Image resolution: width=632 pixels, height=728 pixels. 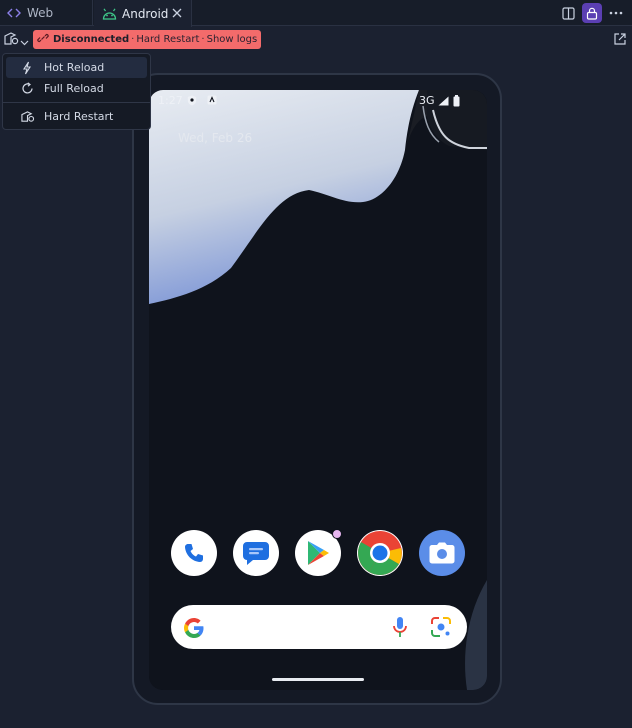 What do you see at coordinates (318, 679) in the screenshot?
I see `gesture-nav-bar` at bounding box center [318, 679].